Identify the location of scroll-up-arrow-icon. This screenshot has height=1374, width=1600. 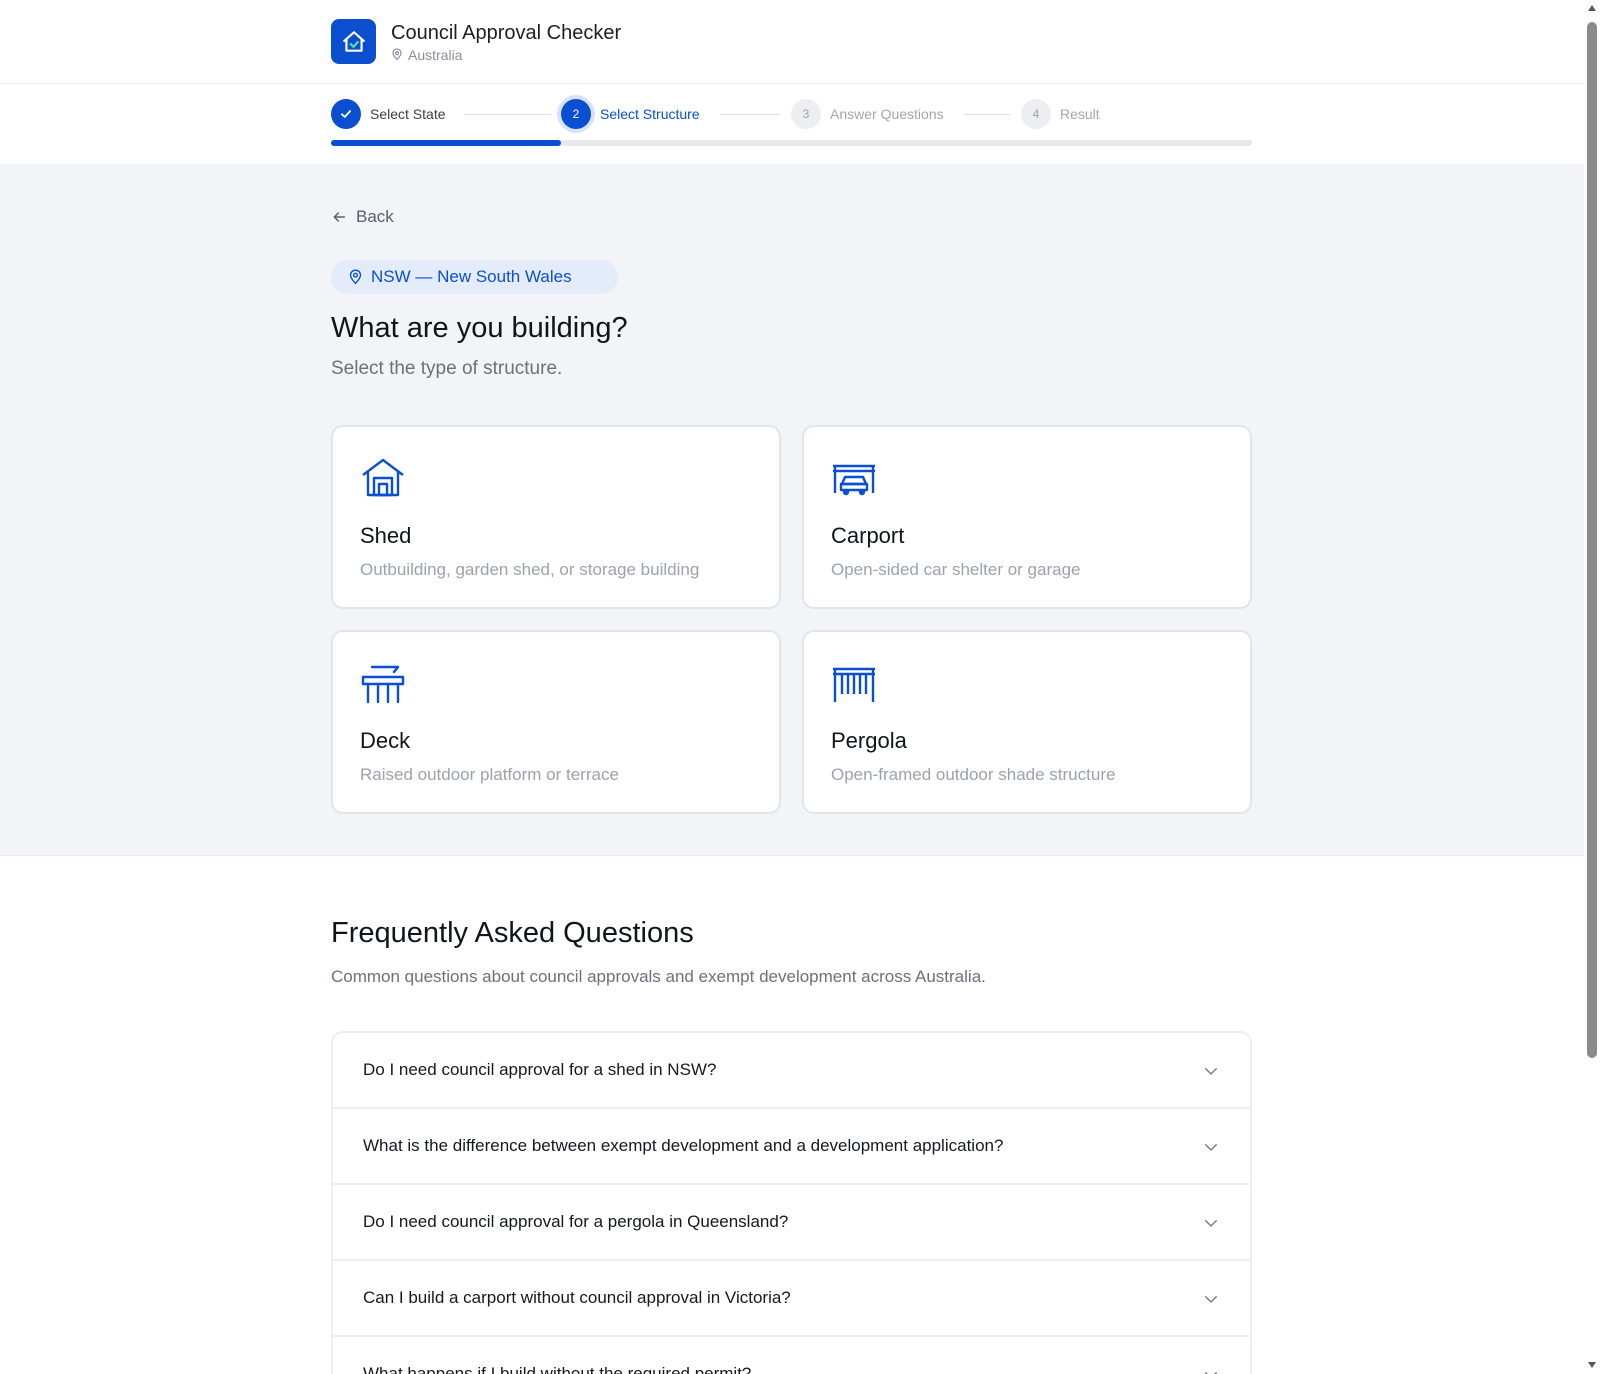
(1592, 8).